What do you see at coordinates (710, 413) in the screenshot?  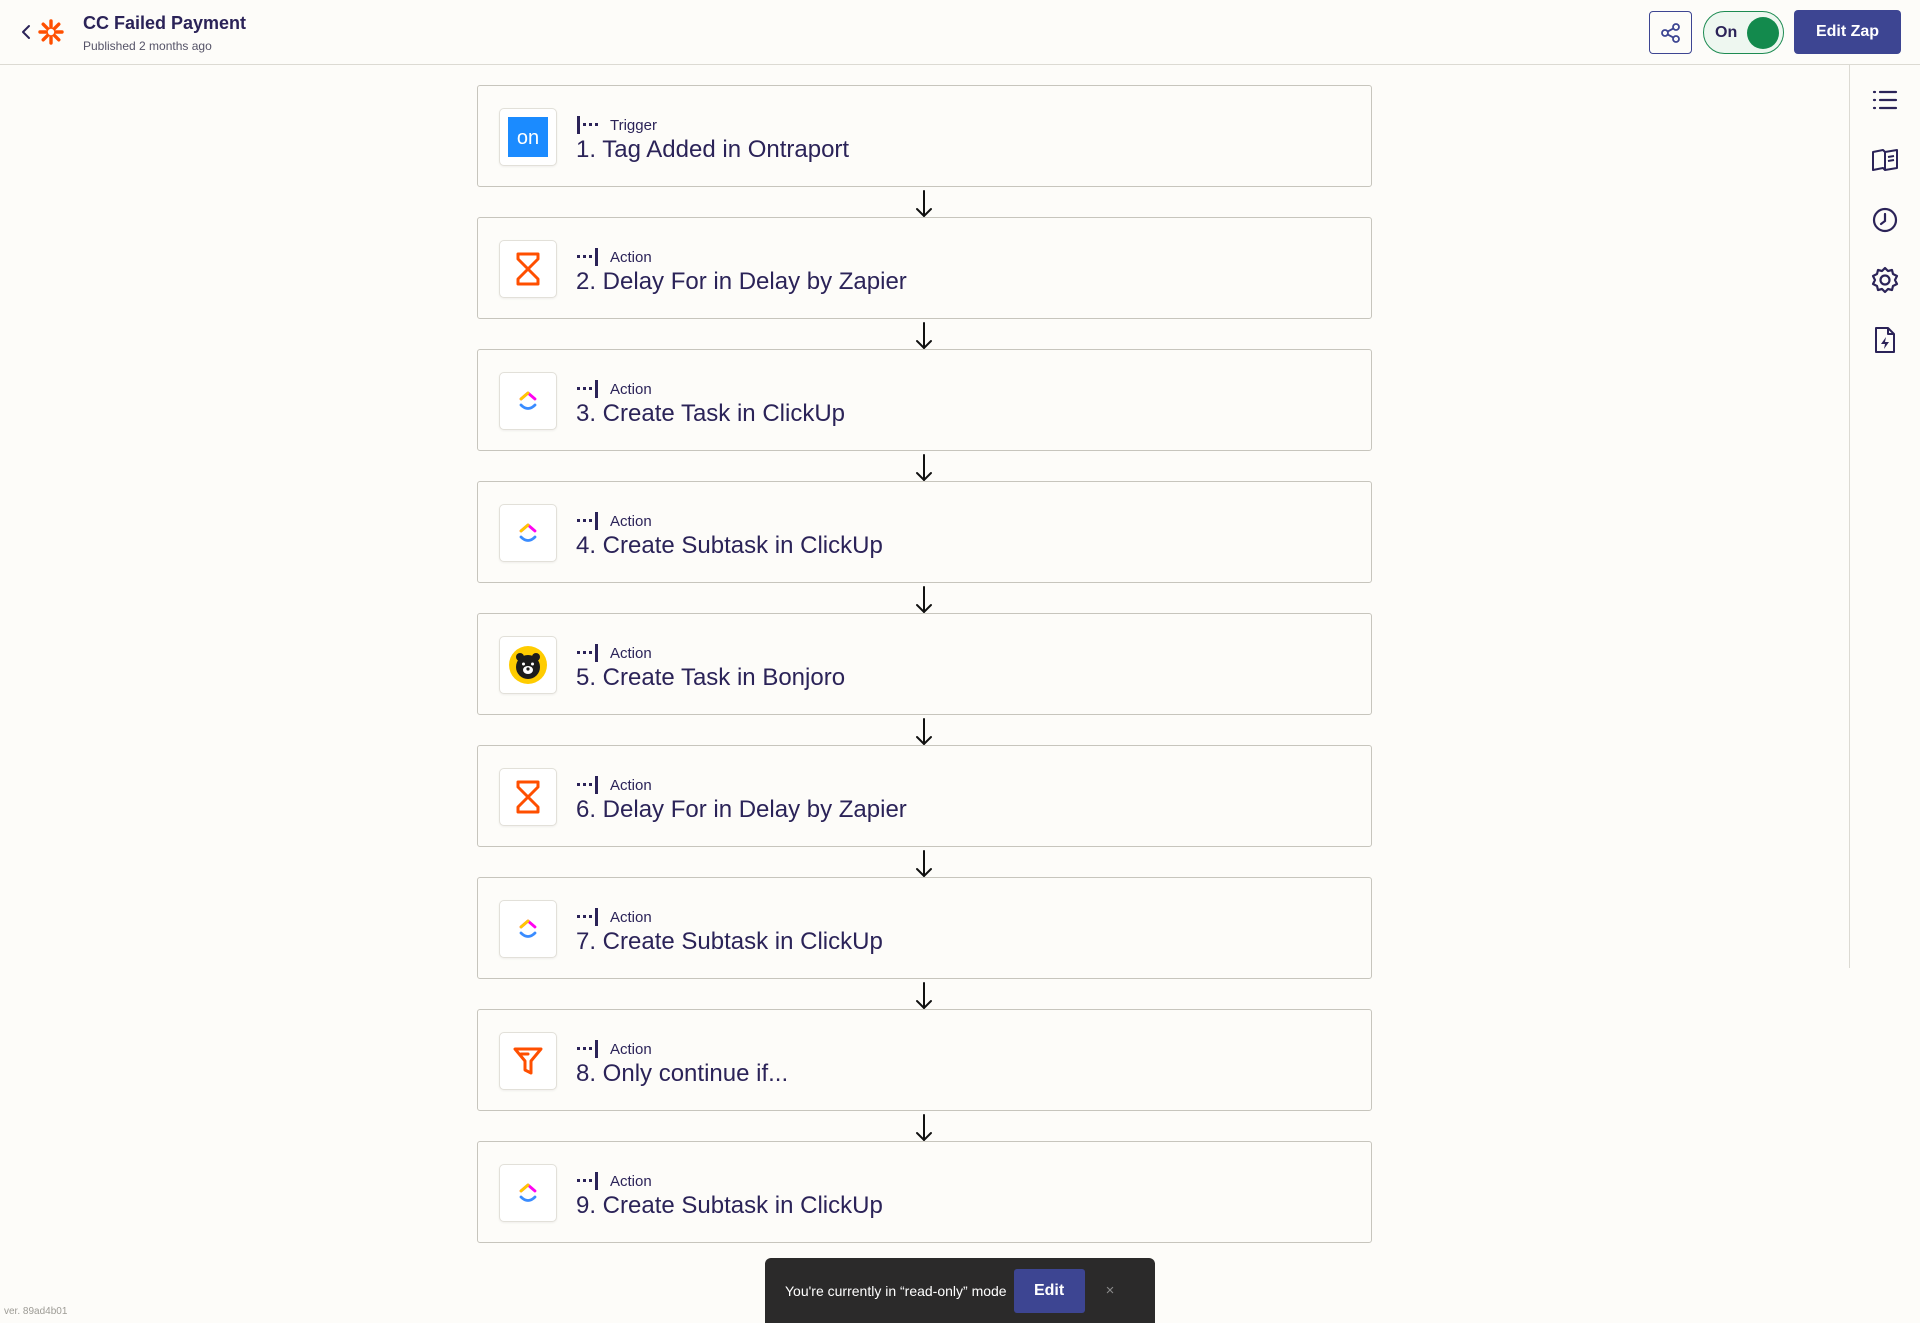 I see `step-title: 3. Create Task in ClickUp` at bounding box center [710, 413].